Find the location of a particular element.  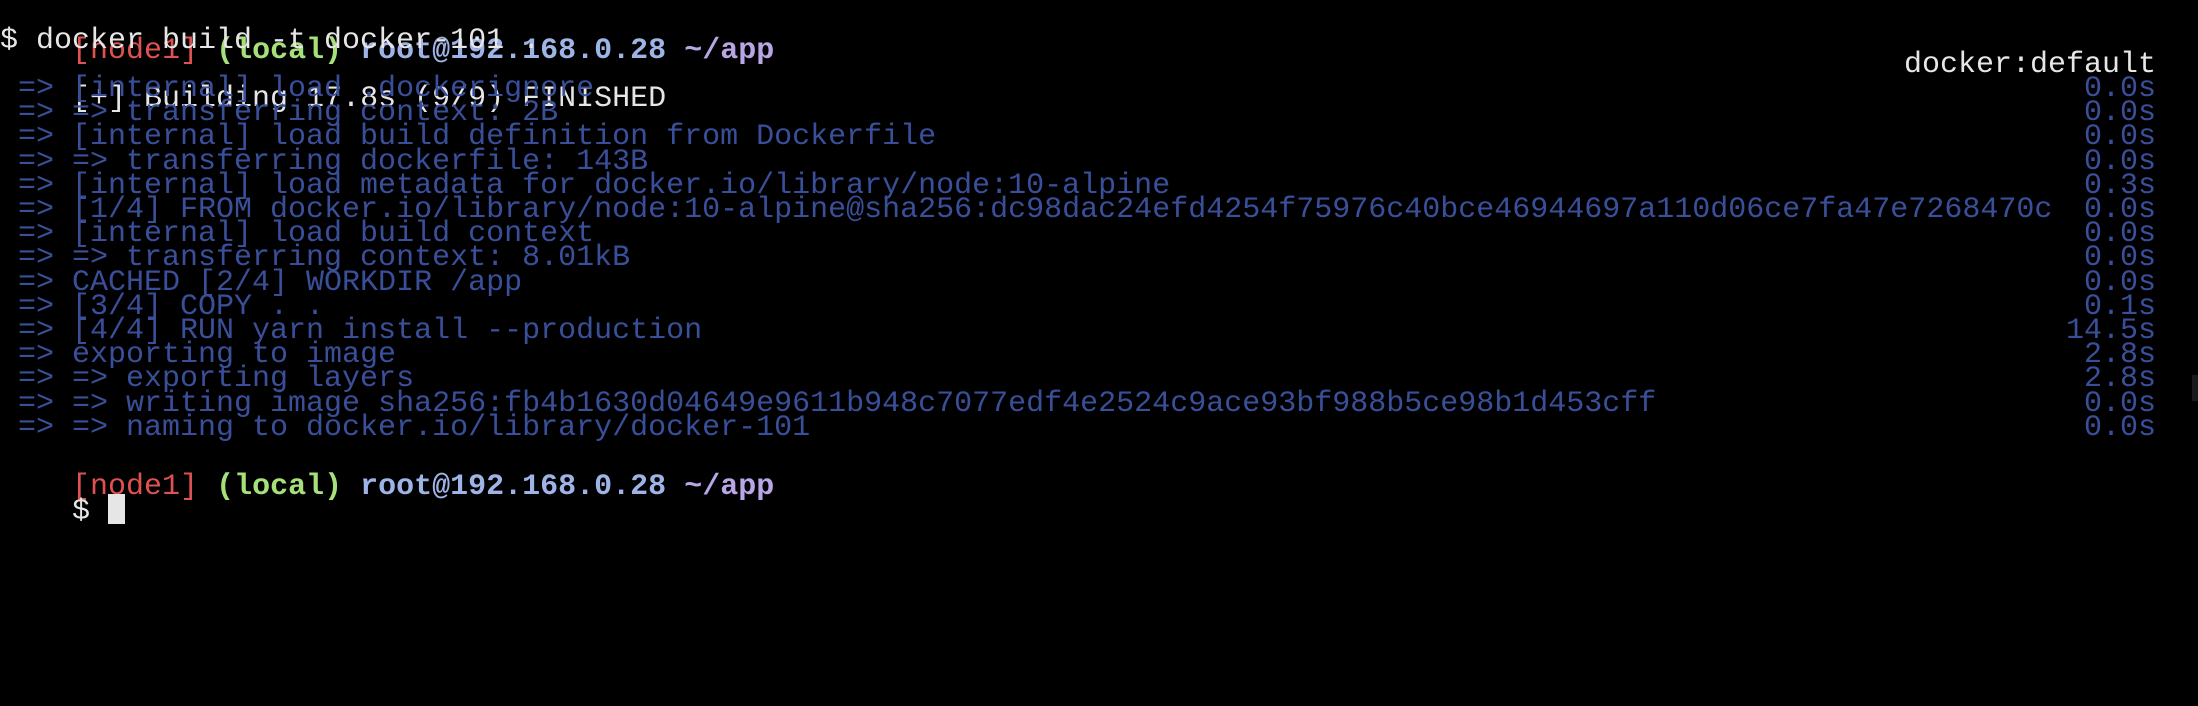

scrollbar-thumb is located at coordinates (2195, 388).